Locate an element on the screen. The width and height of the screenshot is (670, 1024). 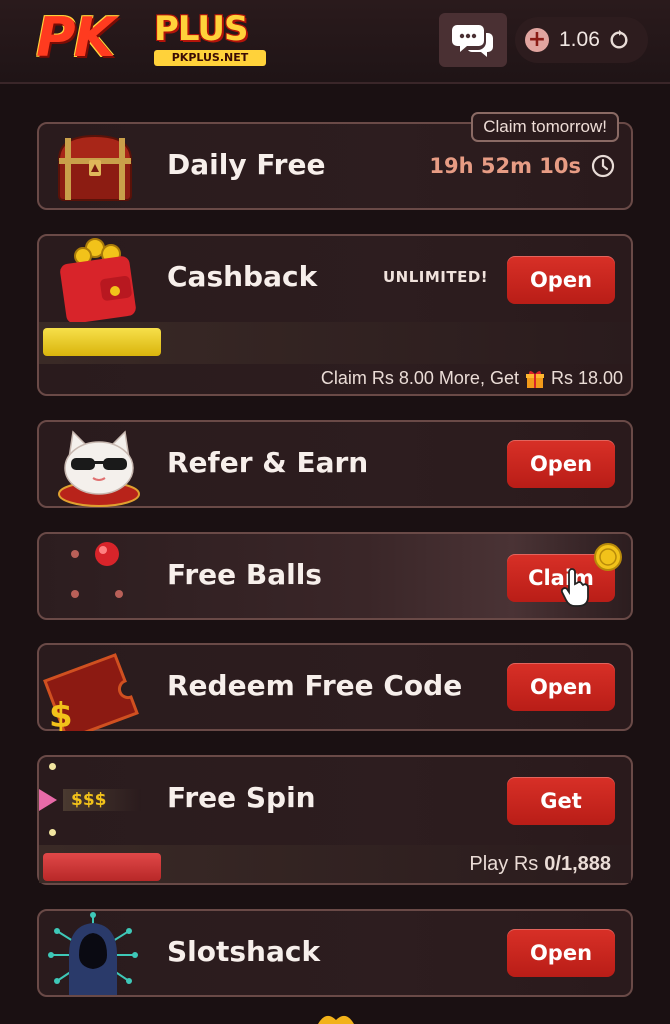
chat-bubbles-icon is located at coordinates (472, 41).